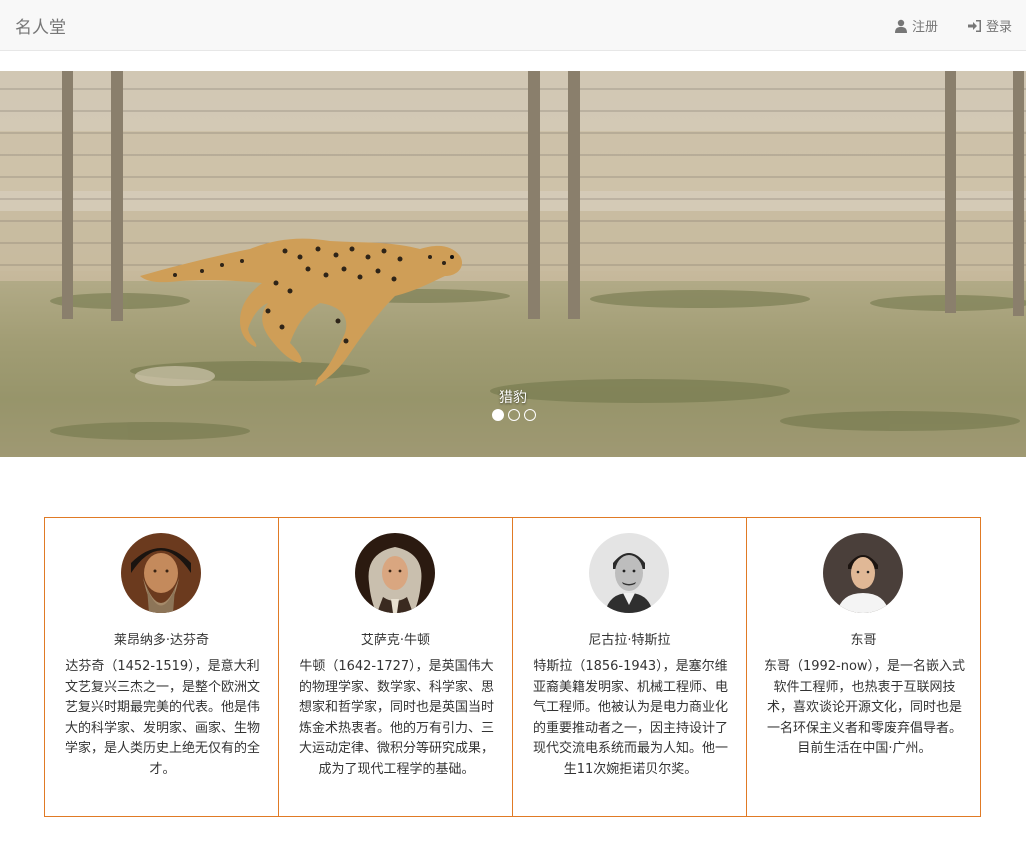  I want to click on person-name: 东哥, so click(863, 640).